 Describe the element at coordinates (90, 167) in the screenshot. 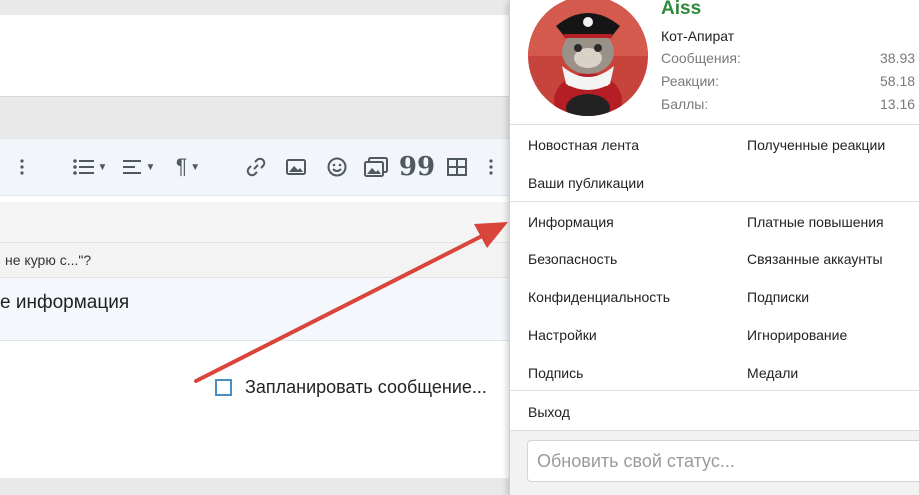

I see `list-icon: ▼` at that location.